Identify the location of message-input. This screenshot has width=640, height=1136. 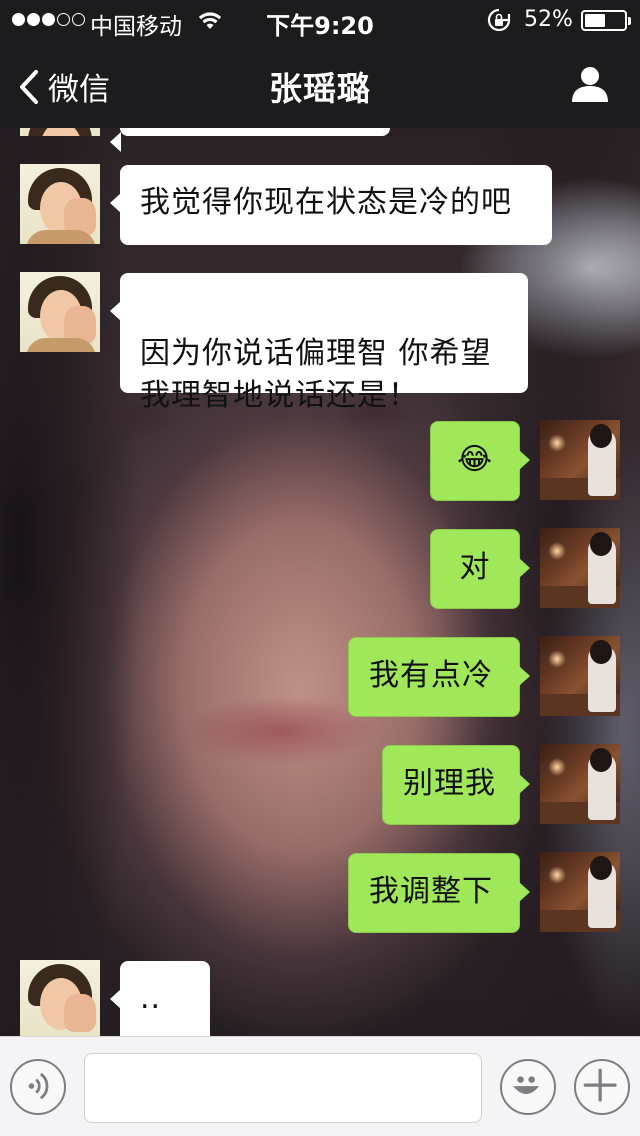
(283, 1088).